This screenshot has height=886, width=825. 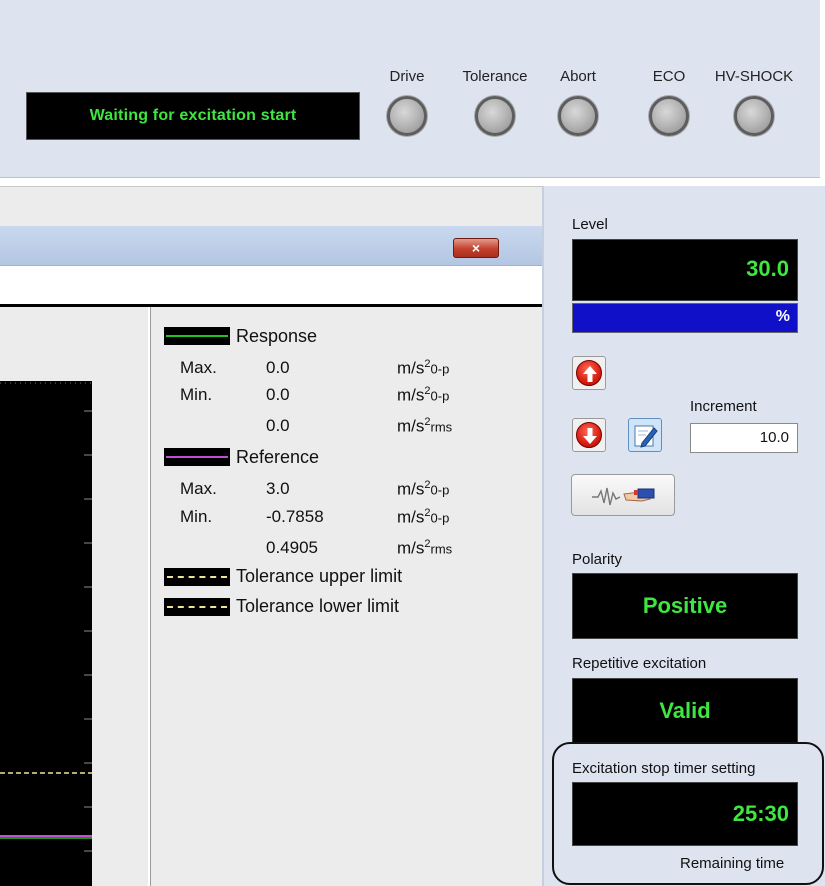 I want to click on indicator-label: Tolerance, so click(x=495, y=76).